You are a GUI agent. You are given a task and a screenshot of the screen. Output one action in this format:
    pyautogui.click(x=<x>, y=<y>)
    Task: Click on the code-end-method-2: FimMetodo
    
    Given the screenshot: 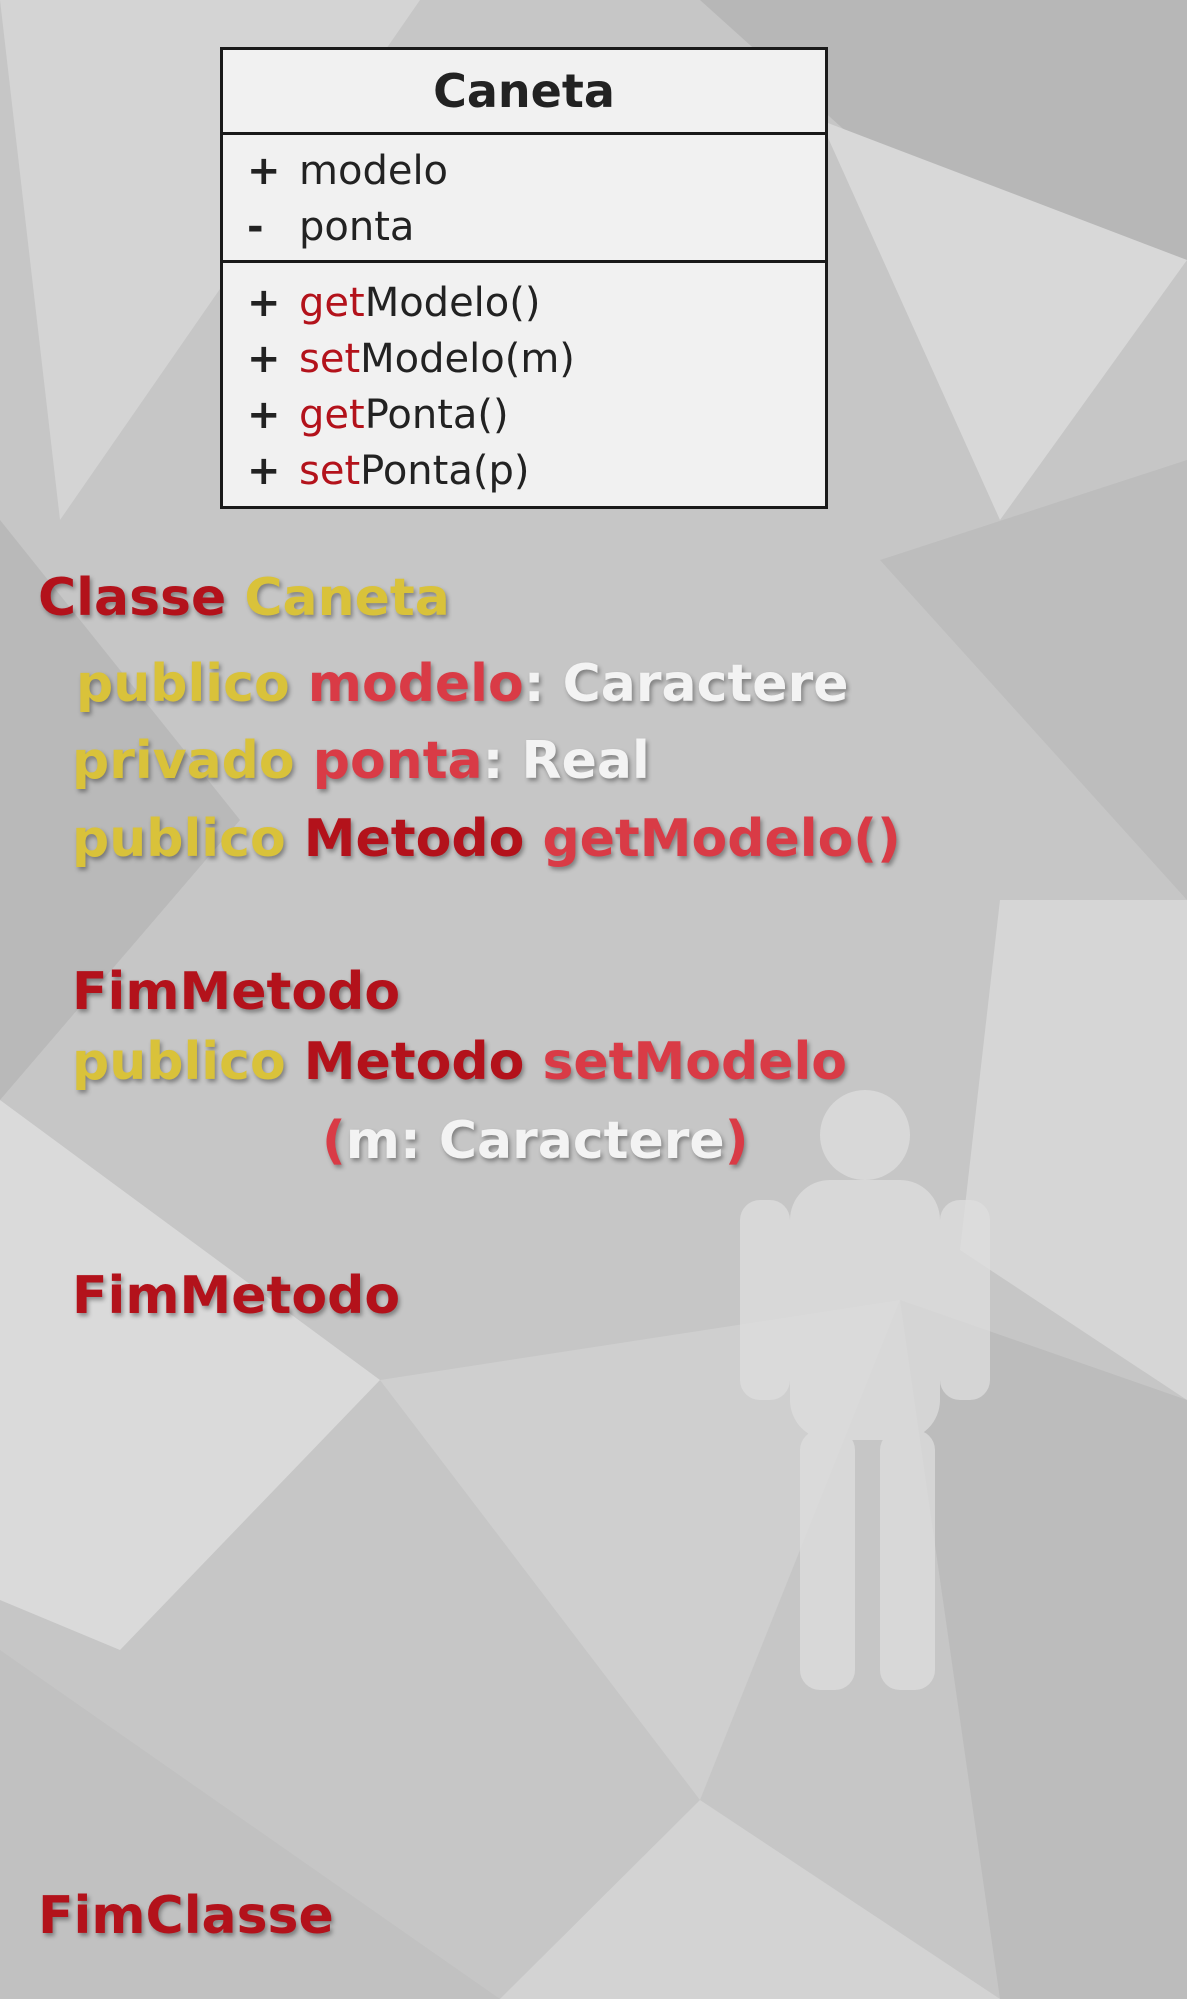 What is the action you would take?
    pyautogui.click(x=236, y=1296)
    